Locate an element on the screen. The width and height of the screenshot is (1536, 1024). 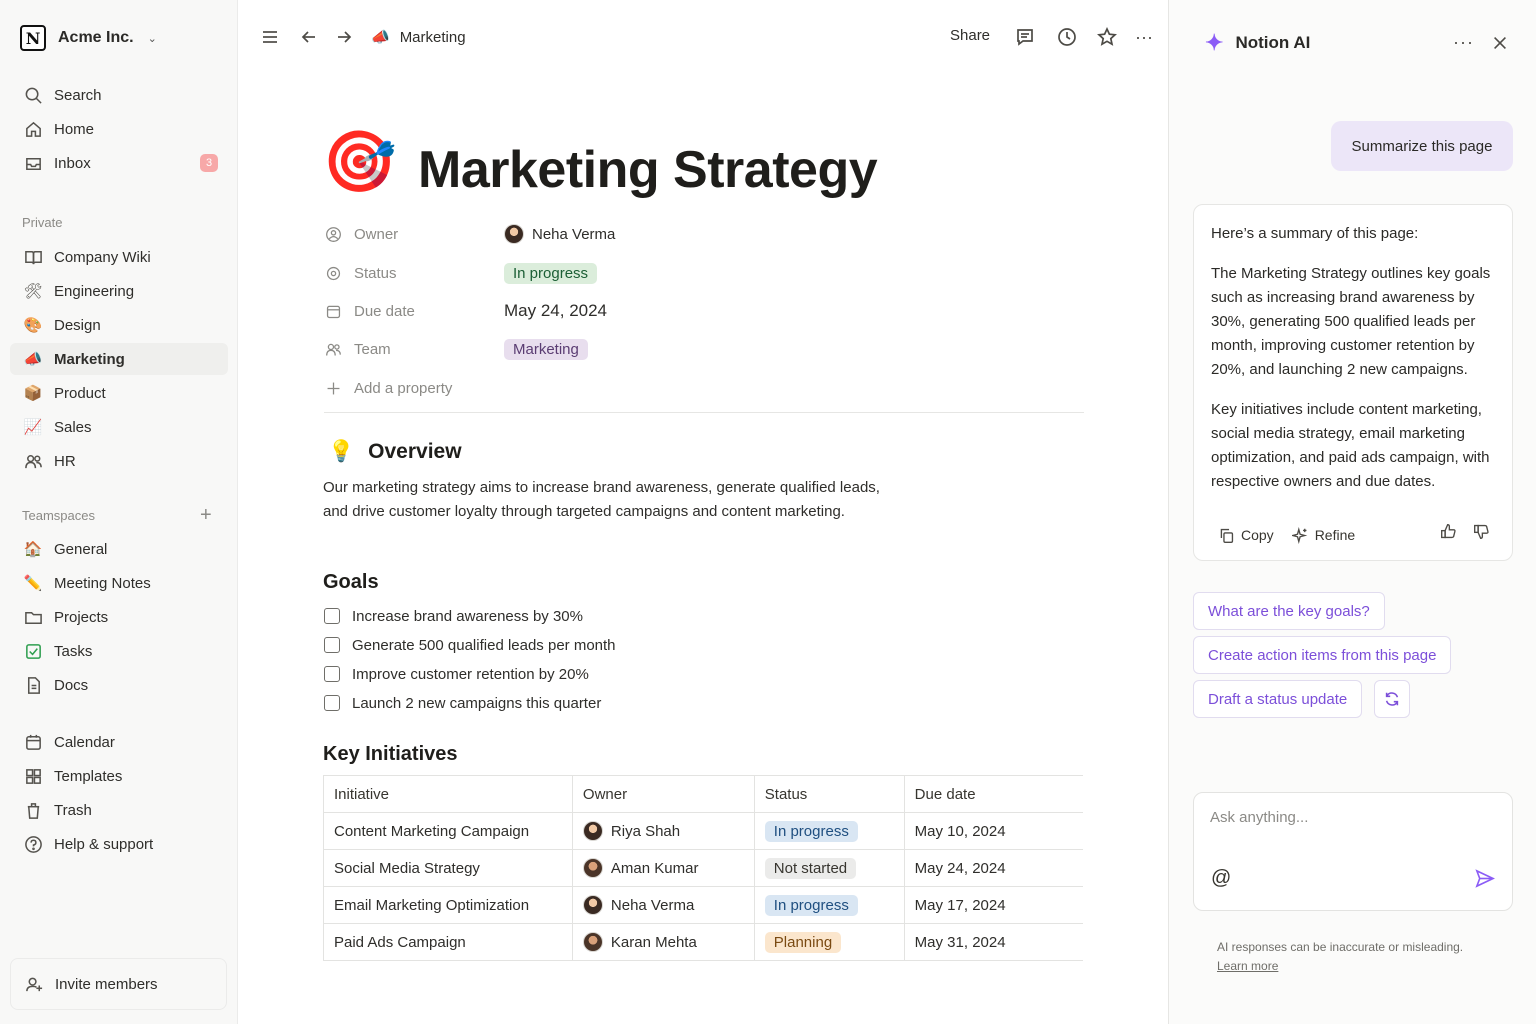
ask-ai-input is located at coordinates (1350, 817).